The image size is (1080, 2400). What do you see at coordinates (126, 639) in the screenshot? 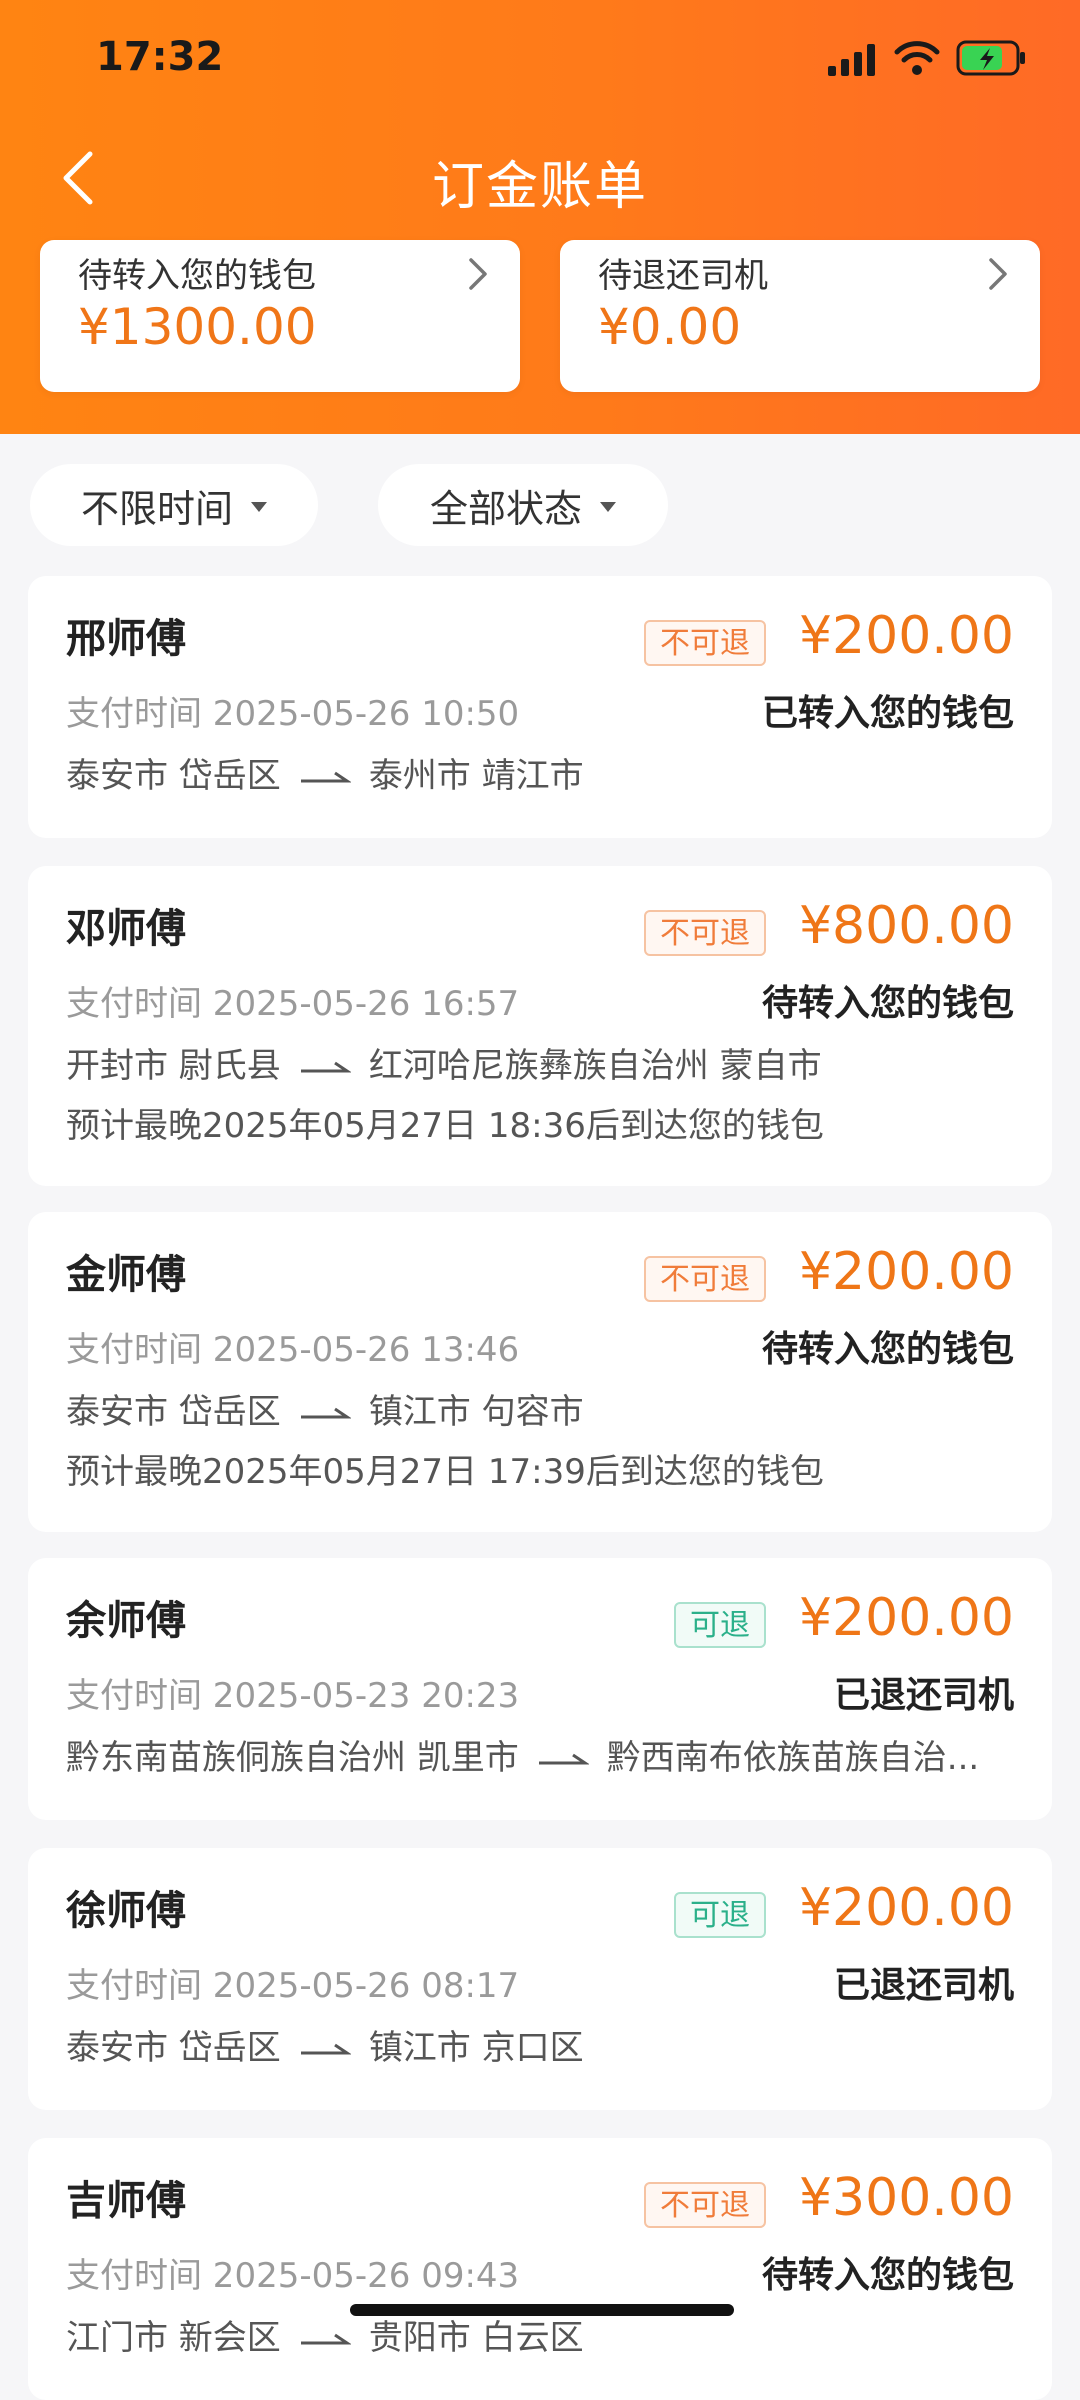
I see `driver-name: 邢师傅` at bounding box center [126, 639].